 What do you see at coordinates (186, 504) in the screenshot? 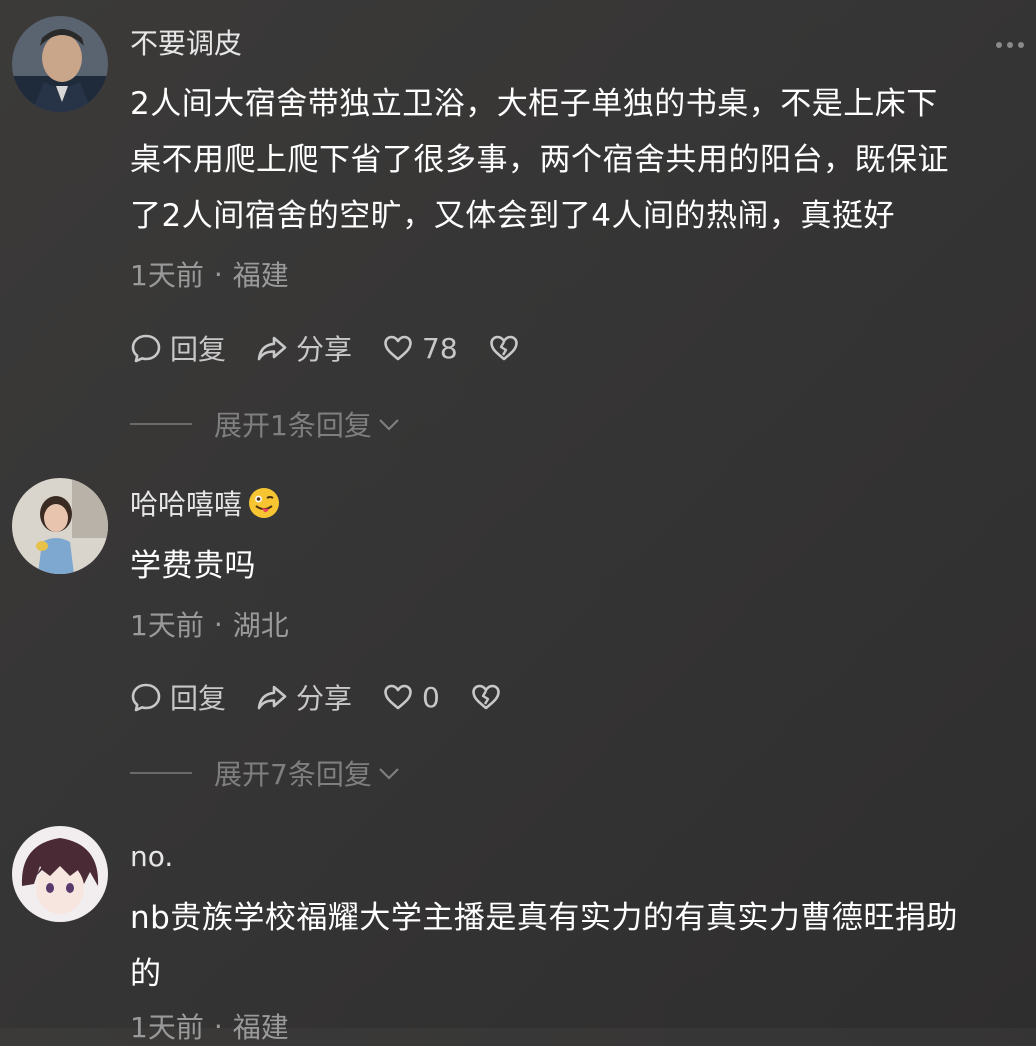
I see `username-text: 哈哈嘻嘻` at bounding box center [186, 504].